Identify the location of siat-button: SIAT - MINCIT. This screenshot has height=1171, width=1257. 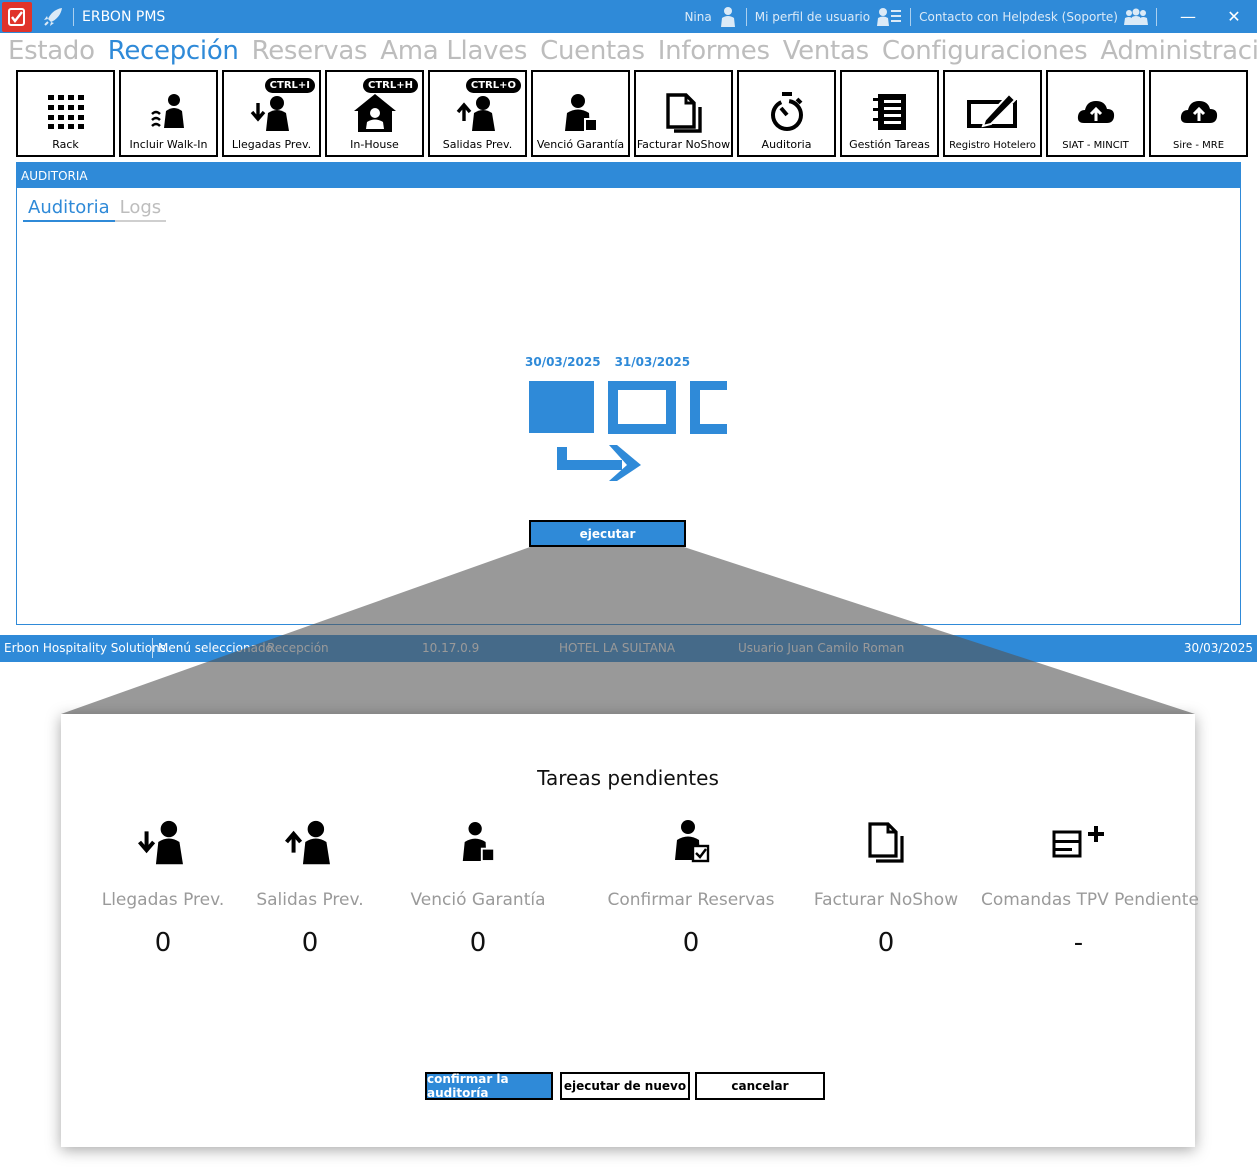
(1095, 113).